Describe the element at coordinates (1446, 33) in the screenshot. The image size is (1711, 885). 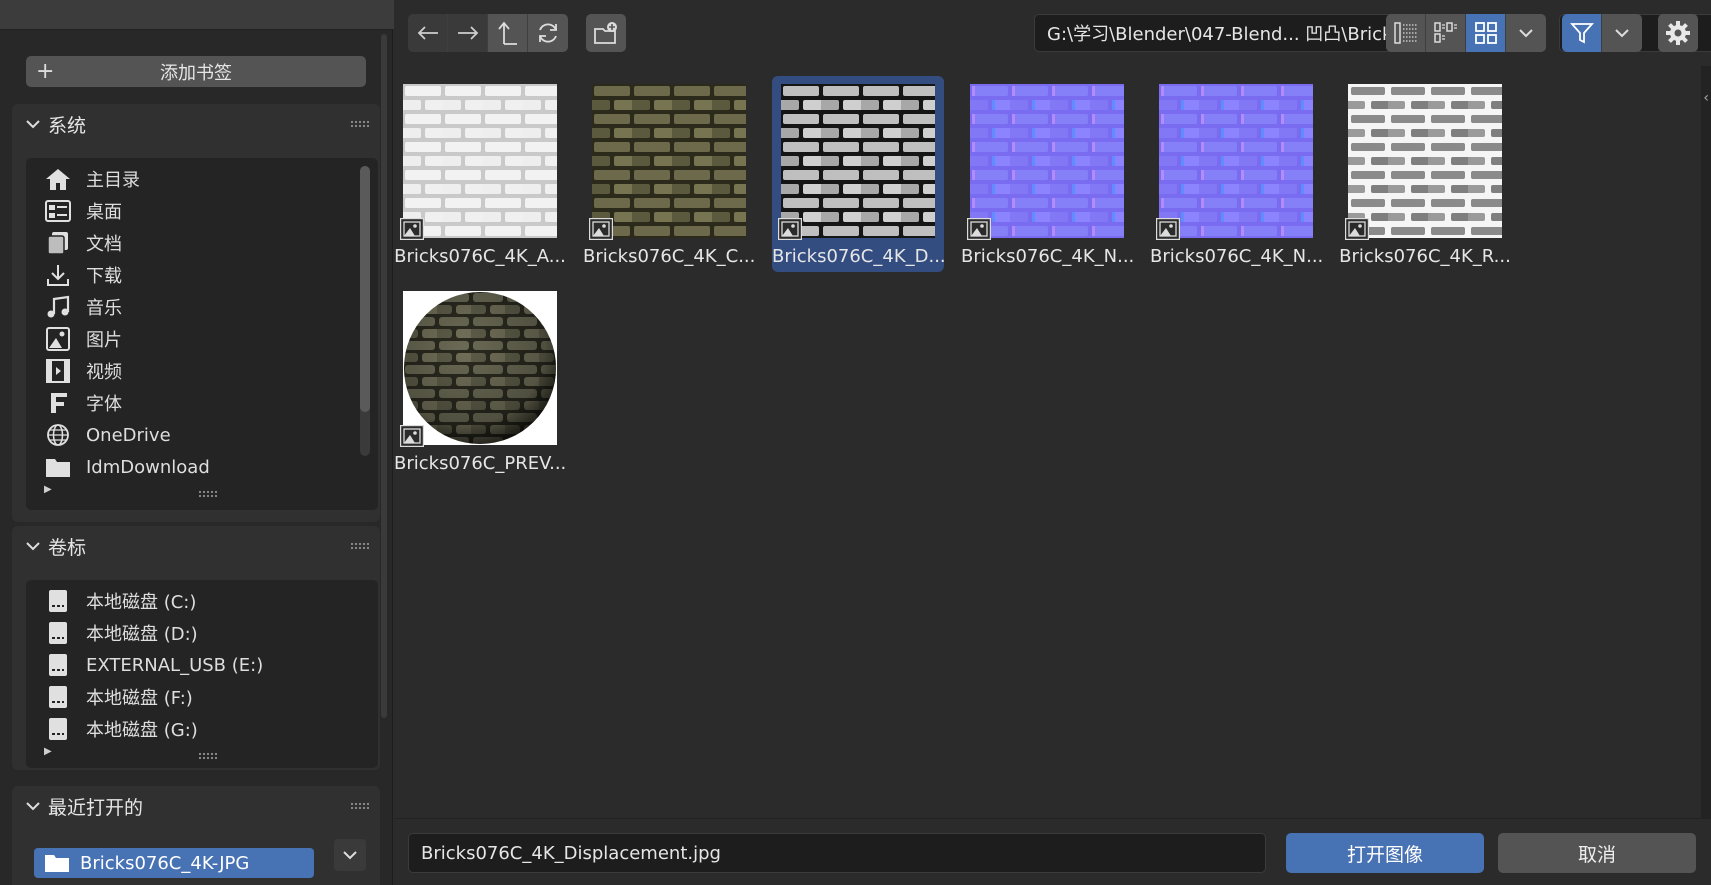
I see `horizontal-list-button` at that location.